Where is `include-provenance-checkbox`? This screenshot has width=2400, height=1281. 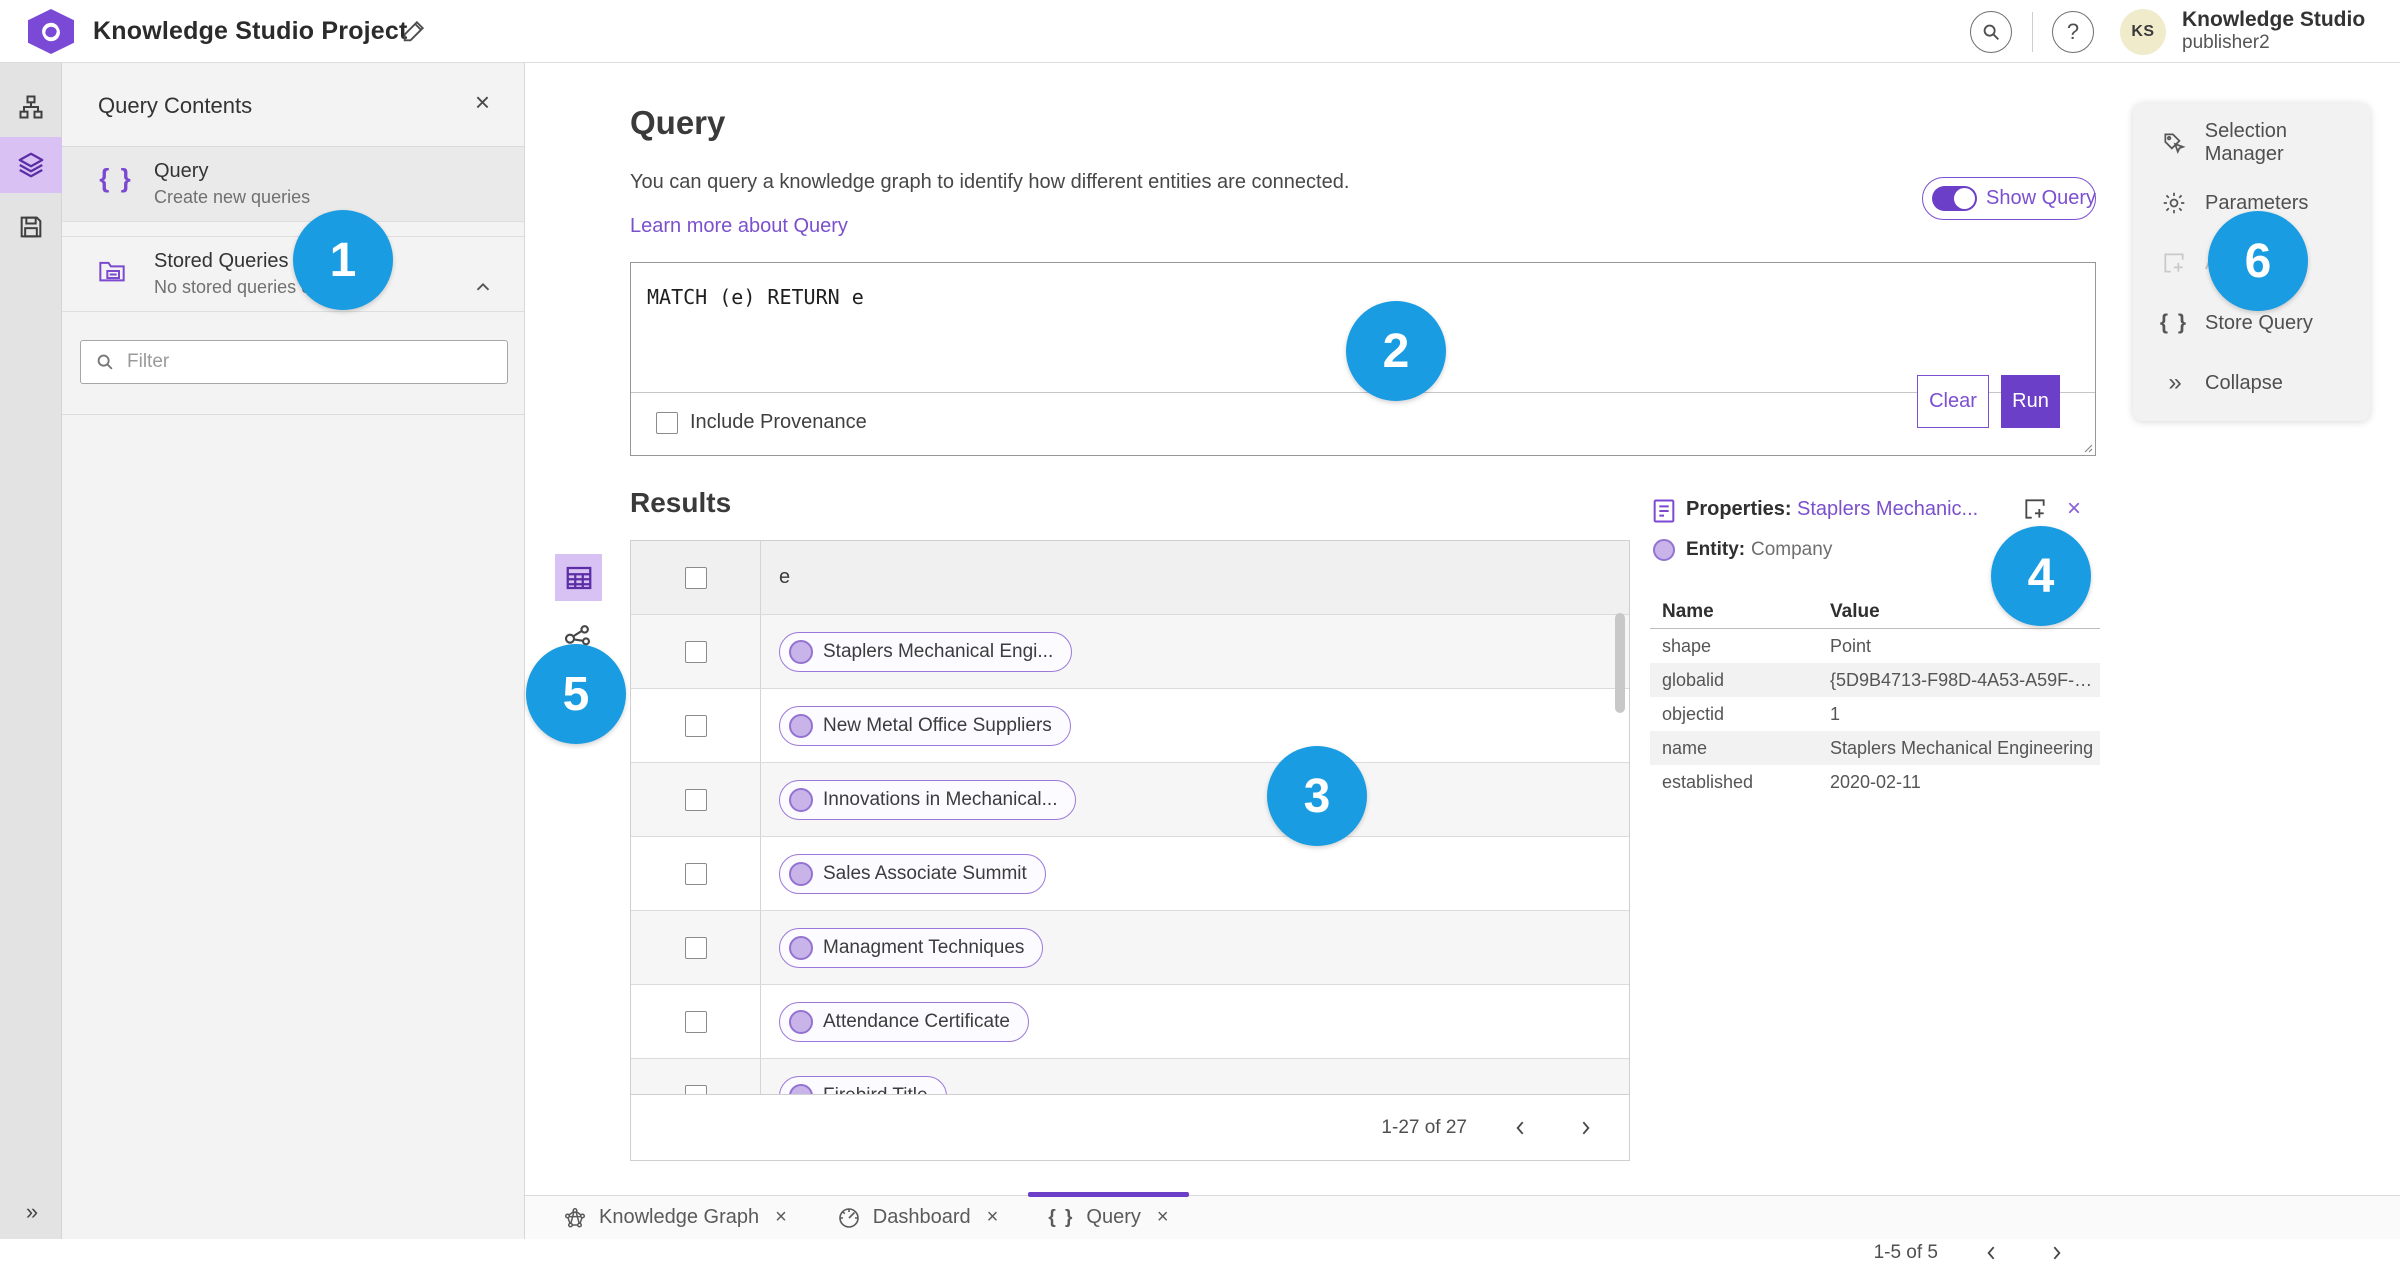 include-provenance-checkbox is located at coordinates (667, 422).